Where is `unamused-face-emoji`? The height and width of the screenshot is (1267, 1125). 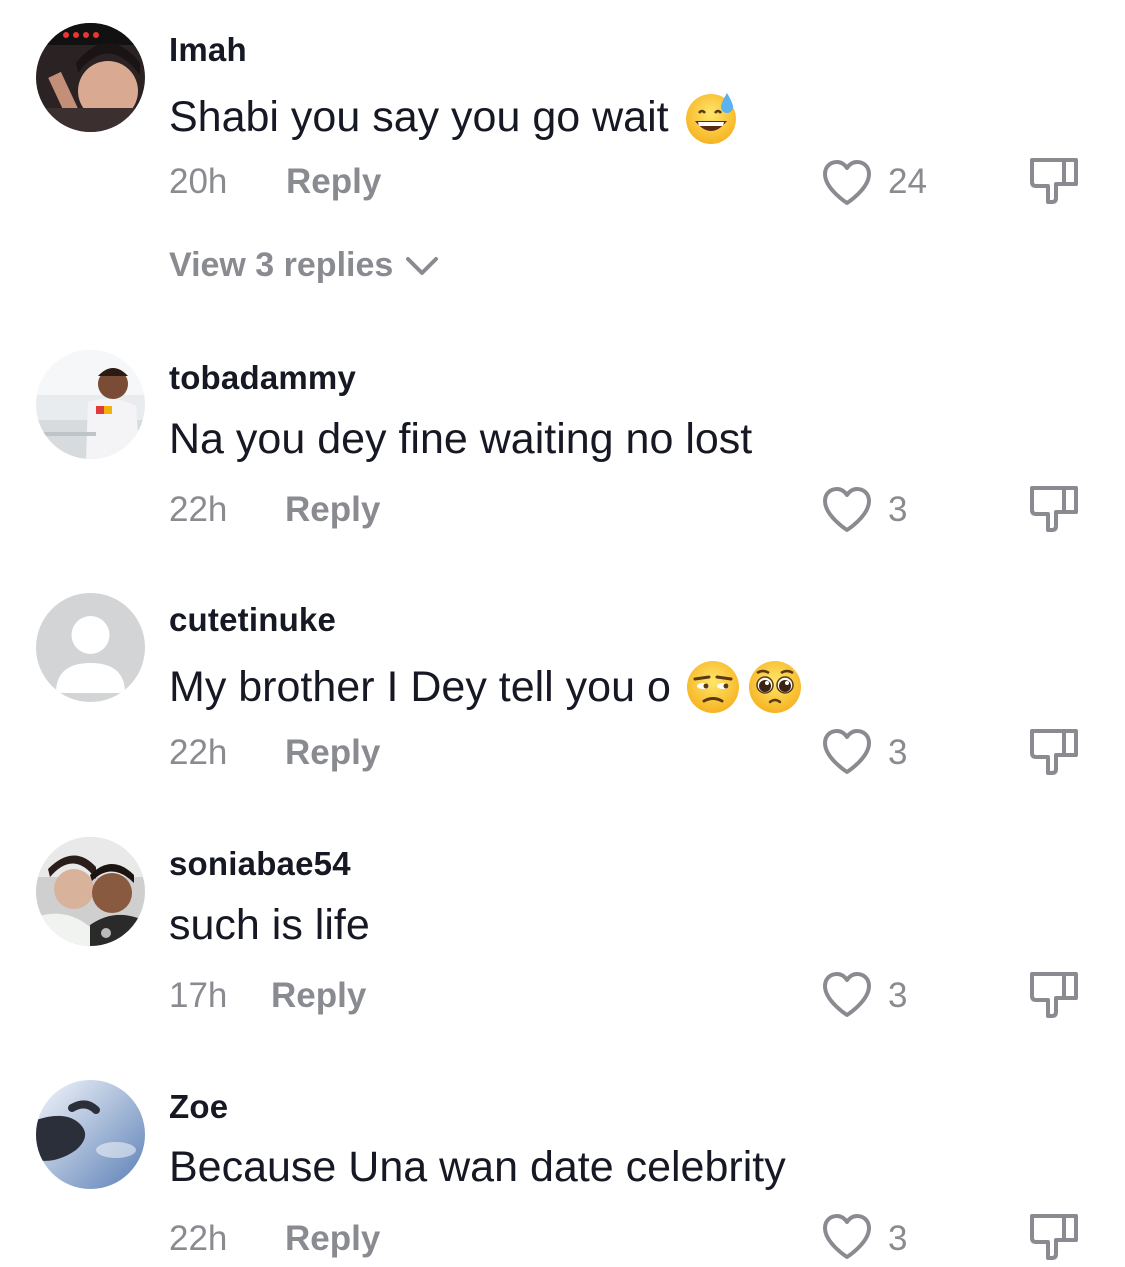 unamused-face-emoji is located at coordinates (713, 687).